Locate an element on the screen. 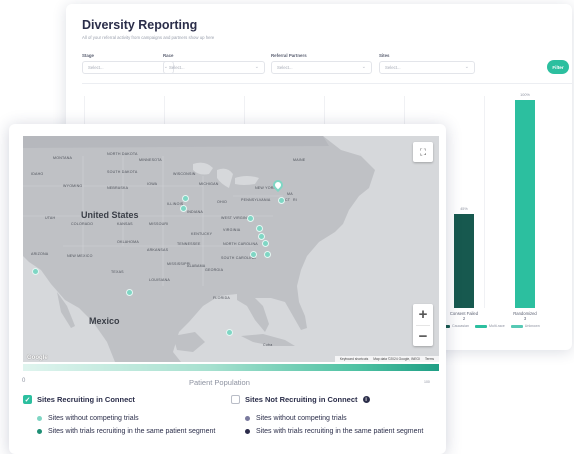 This screenshot has width=574, height=454. sites-select: Select... ⌄ is located at coordinates (427, 67).